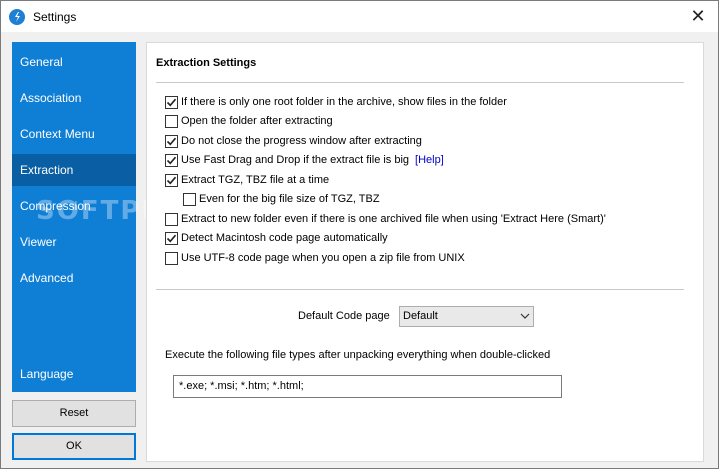  I want to click on sidebar-item-viewer: Viewer, so click(74, 242).